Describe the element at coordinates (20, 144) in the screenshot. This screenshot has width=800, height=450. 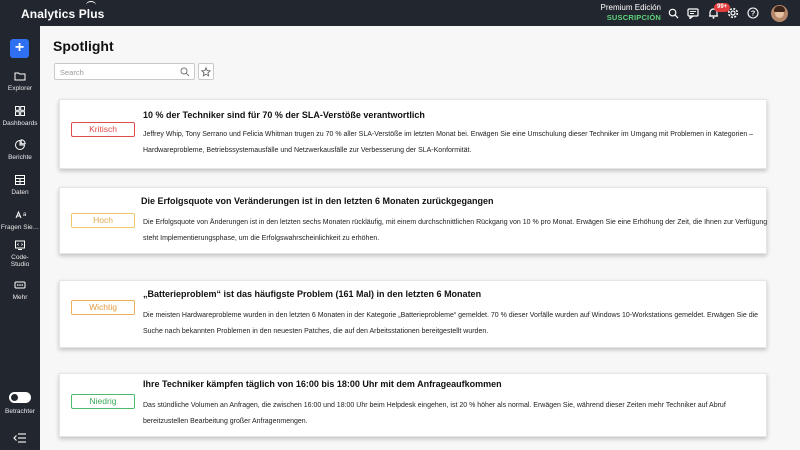
I see `reports-icon` at that location.